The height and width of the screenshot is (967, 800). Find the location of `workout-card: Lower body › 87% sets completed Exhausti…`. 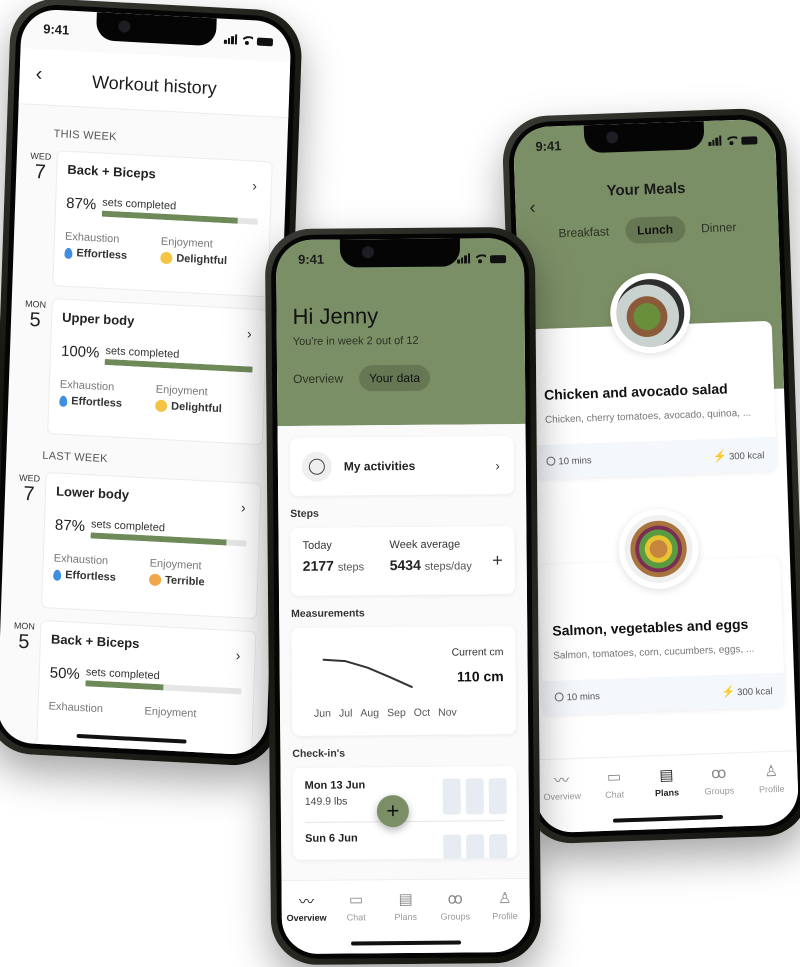

workout-card: Lower body › 87% sets completed Exhausti… is located at coordinates (151, 545).